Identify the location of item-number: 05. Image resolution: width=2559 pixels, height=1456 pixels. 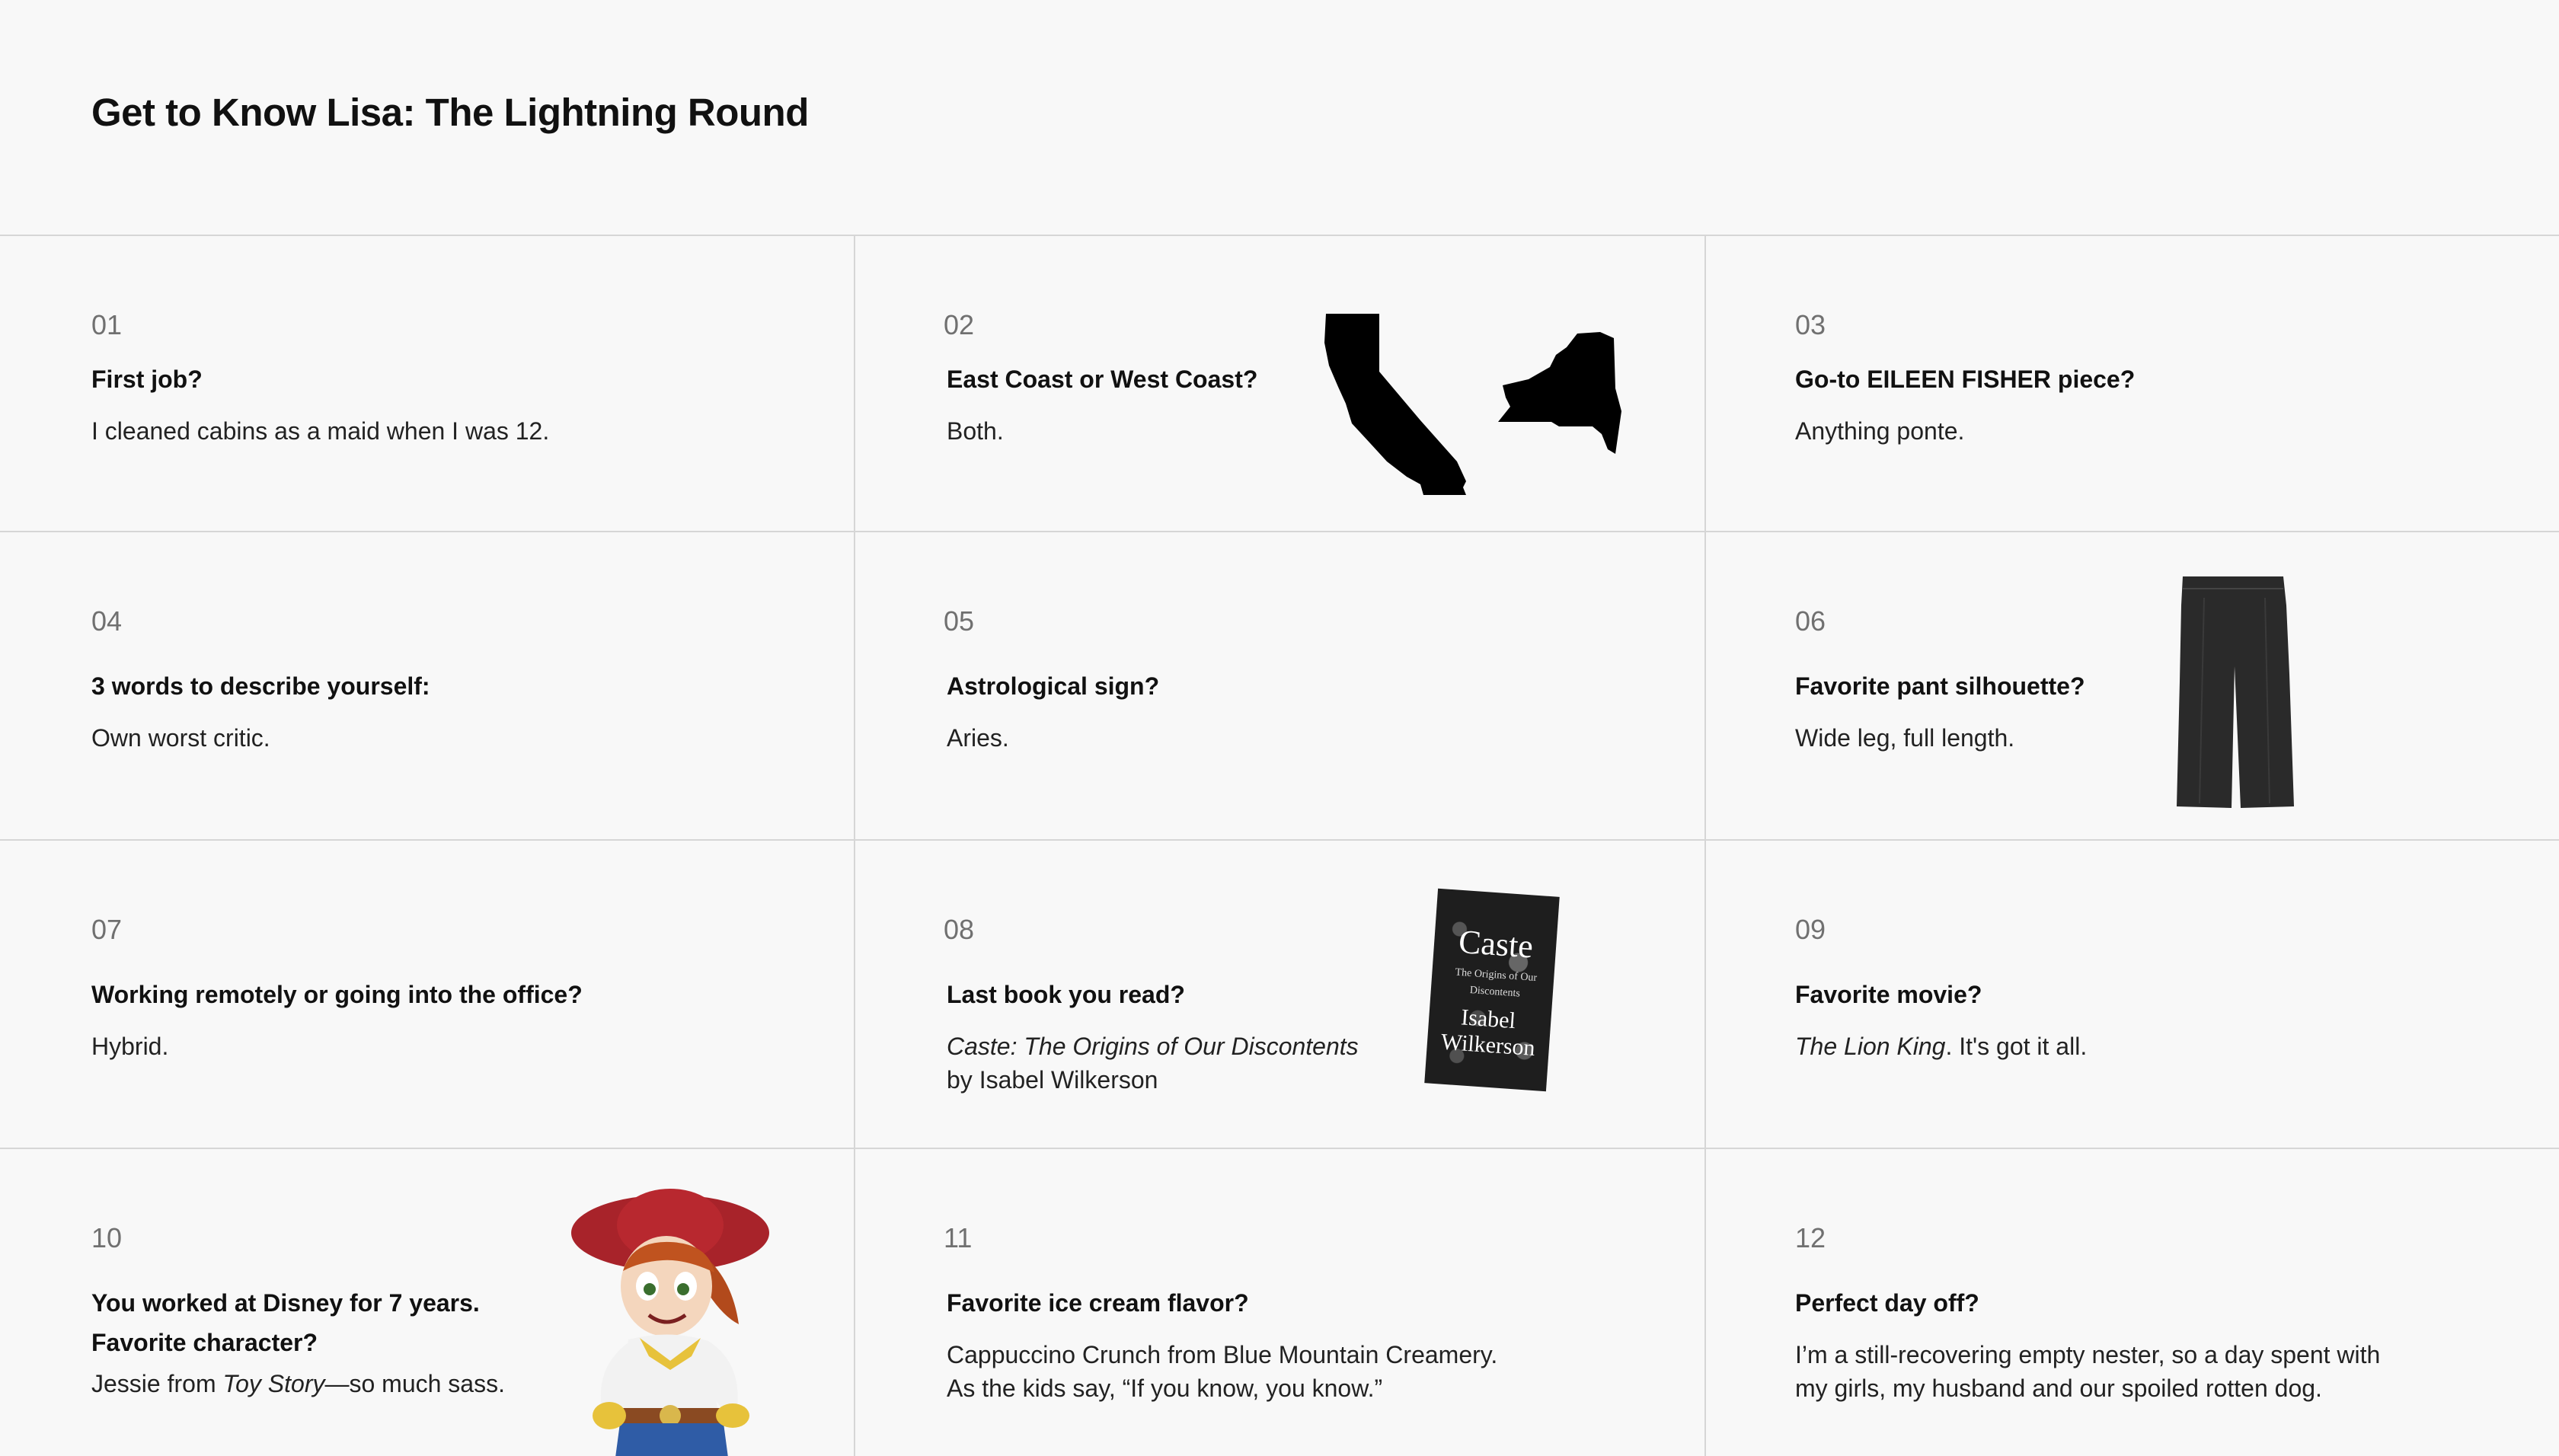
(959, 621).